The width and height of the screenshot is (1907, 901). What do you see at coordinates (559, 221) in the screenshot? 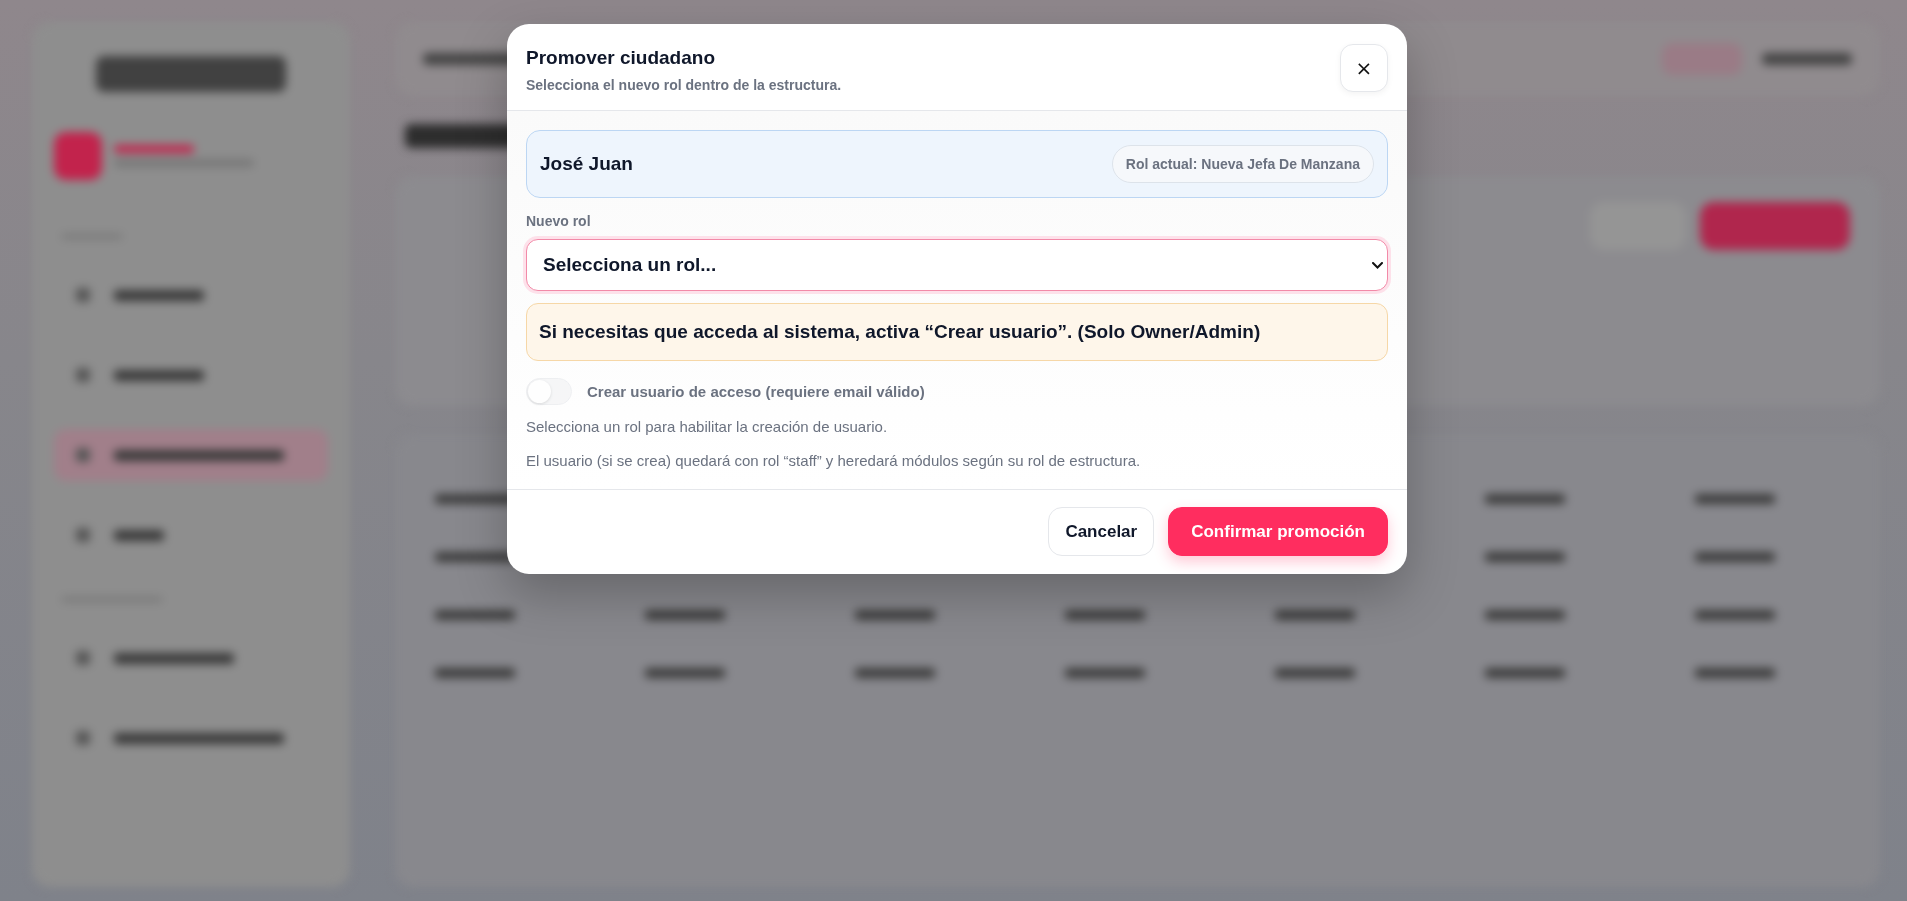
I see `field-label: Nuevo rol` at bounding box center [559, 221].